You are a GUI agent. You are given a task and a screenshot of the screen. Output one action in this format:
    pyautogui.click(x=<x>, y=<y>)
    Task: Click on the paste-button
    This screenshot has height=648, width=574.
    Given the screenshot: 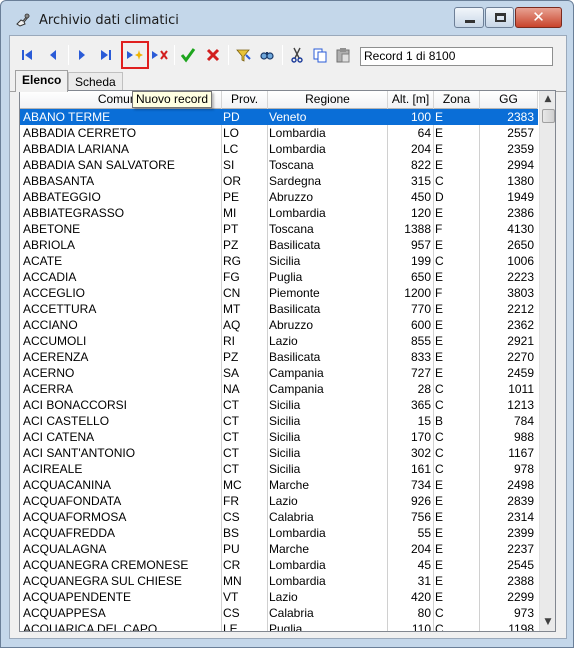 What is the action you would take?
    pyautogui.click(x=343, y=55)
    